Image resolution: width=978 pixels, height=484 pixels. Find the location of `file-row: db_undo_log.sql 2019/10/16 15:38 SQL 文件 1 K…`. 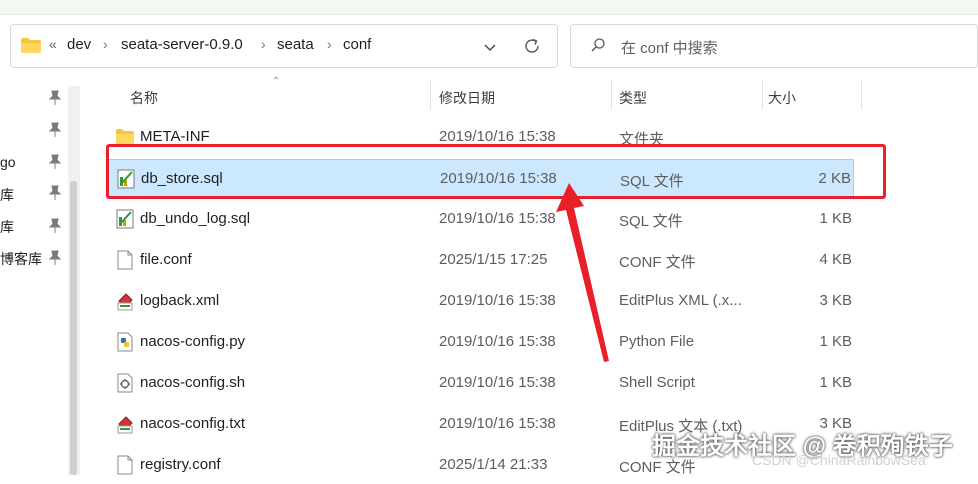

file-row: db_undo_log.sql 2019/10/16 15:38 SQL 文件 1 K… is located at coordinates (481, 219).